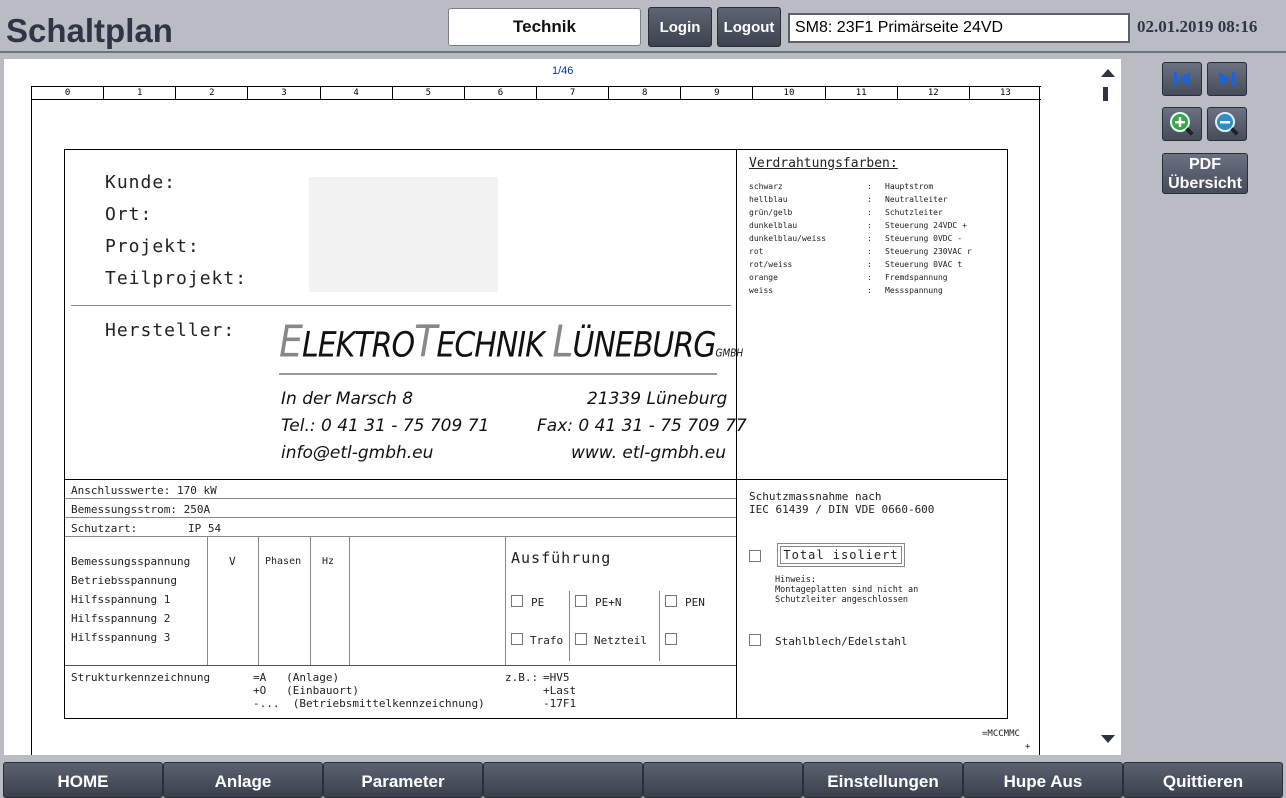  I want to click on struktur-line: -... (Betriebsmittelkennzeichnung), so click(369, 703).